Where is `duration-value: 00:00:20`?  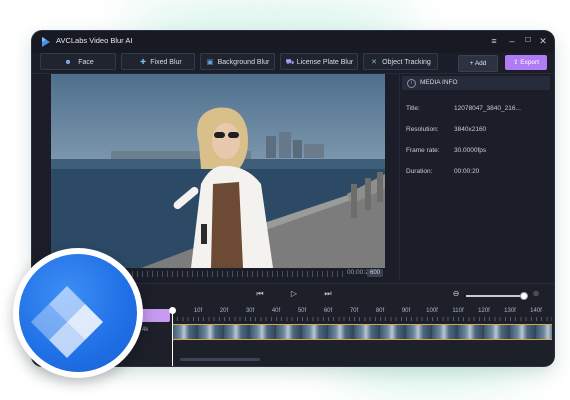
duration-value: 00:00:20 is located at coordinates (467, 171).